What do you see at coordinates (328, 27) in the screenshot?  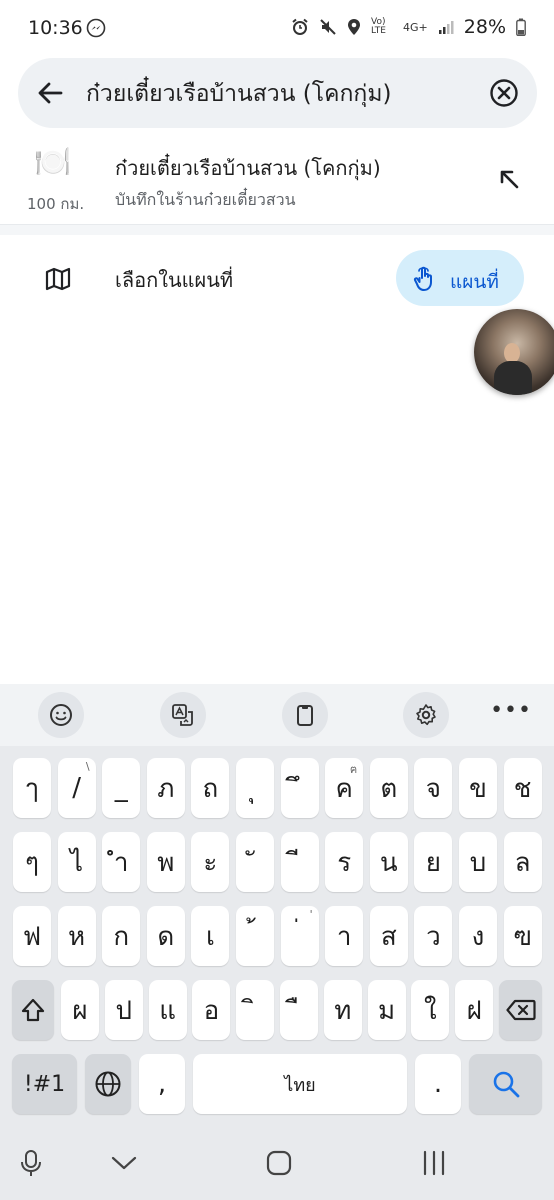 I see `mute-icon` at bounding box center [328, 27].